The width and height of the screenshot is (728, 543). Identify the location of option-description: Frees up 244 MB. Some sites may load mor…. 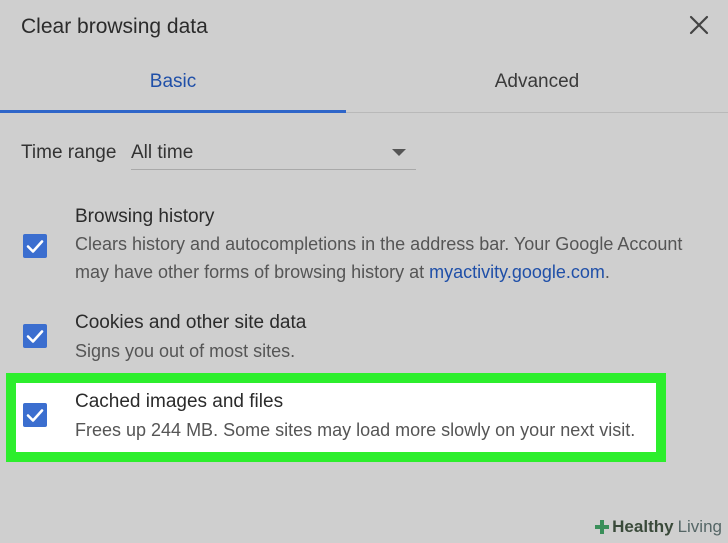
(355, 430).